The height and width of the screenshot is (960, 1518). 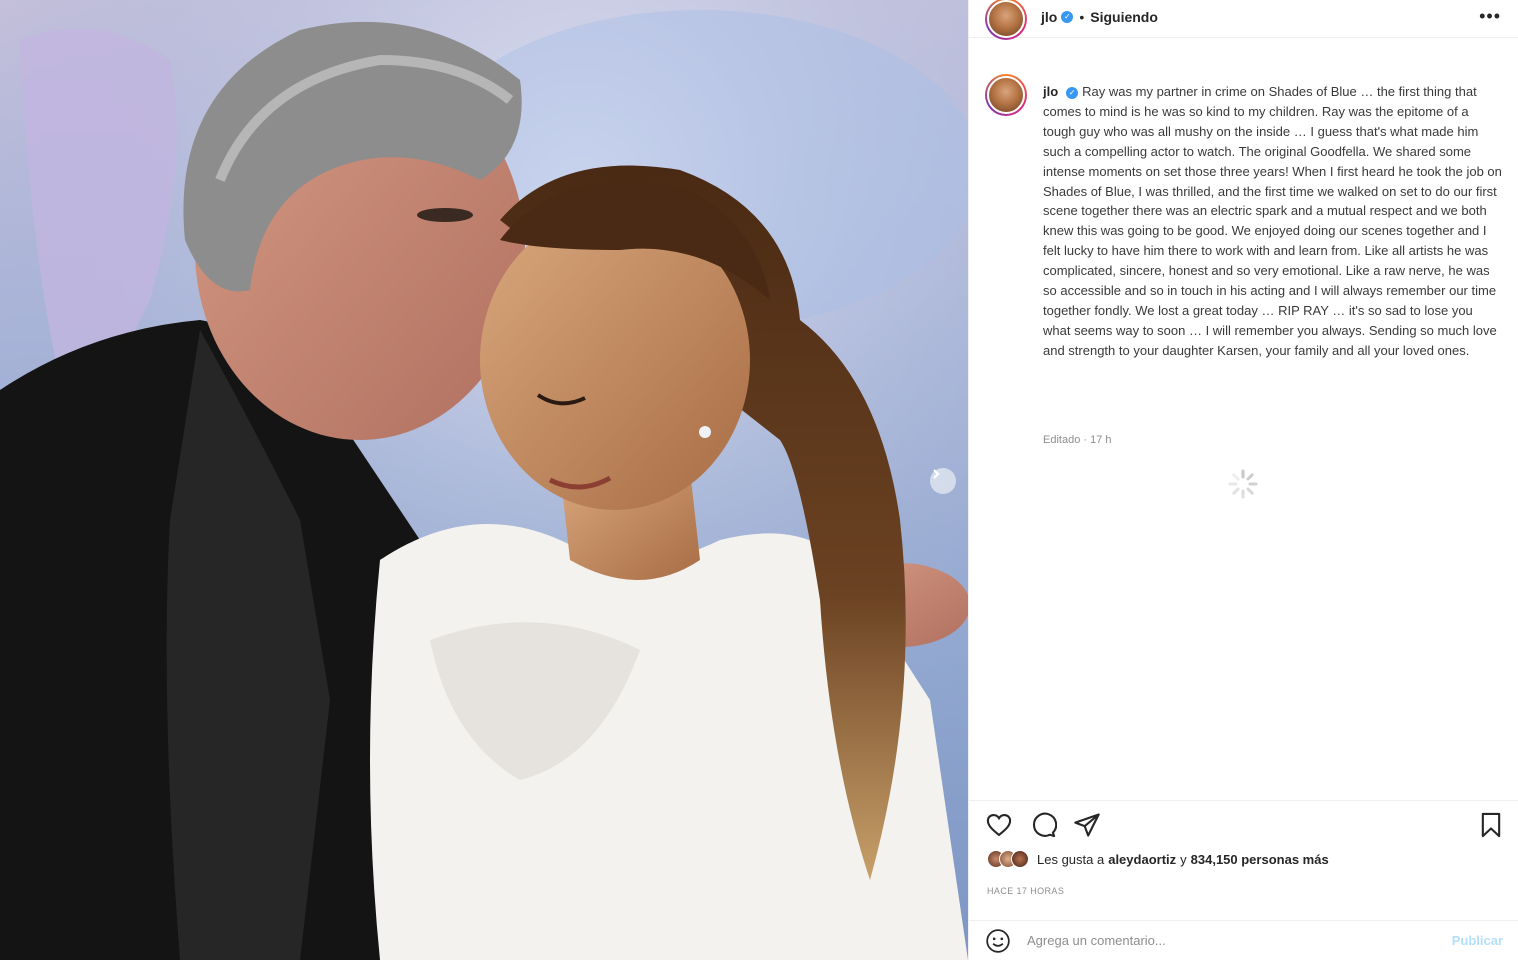 What do you see at coordinates (998, 941) in the screenshot?
I see `emoji-icon` at bounding box center [998, 941].